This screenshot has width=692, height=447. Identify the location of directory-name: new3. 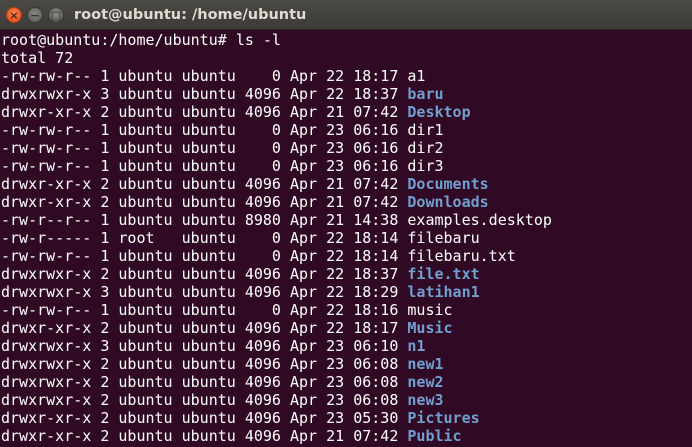
(425, 400).